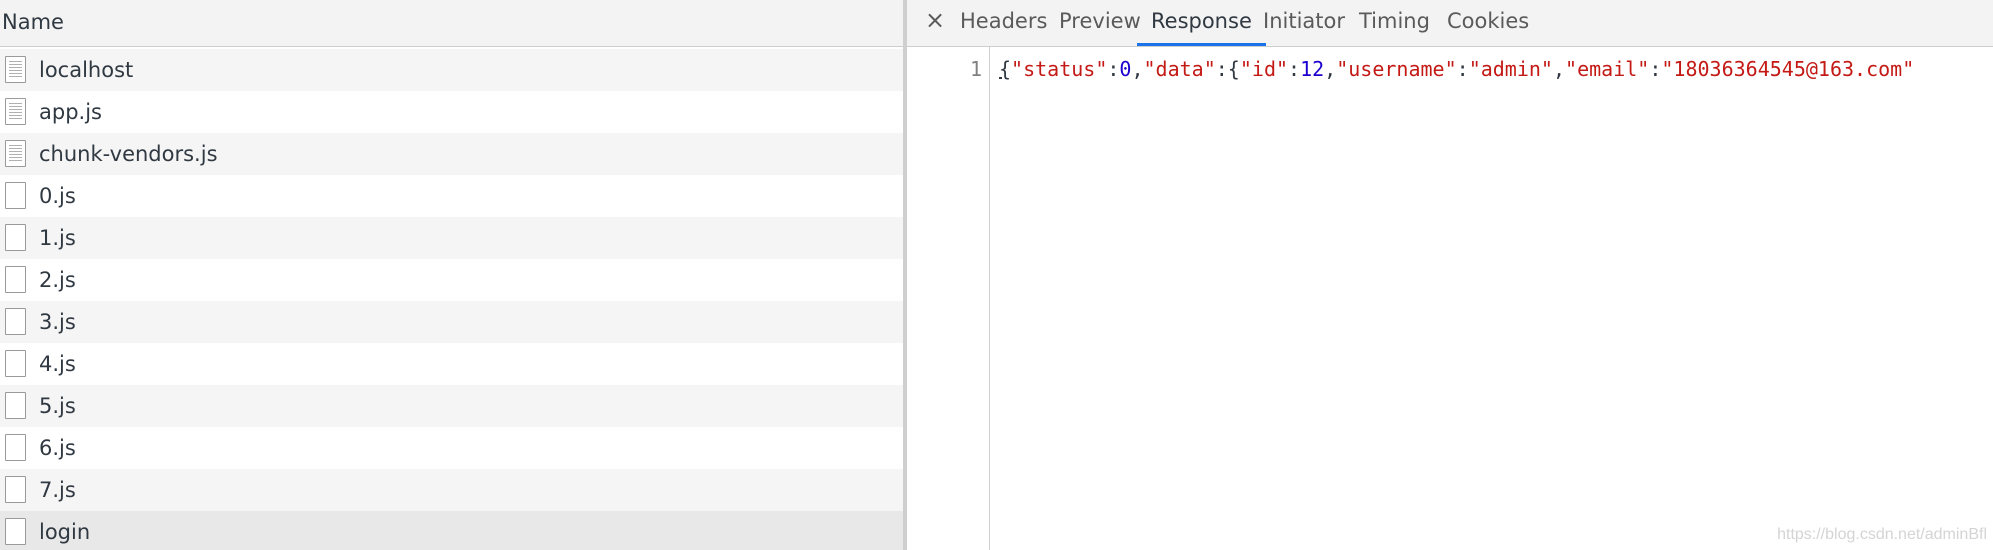 The height and width of the screenshot is (550, 1993). I want to click on name-column-label: Name, so click(33, 22).